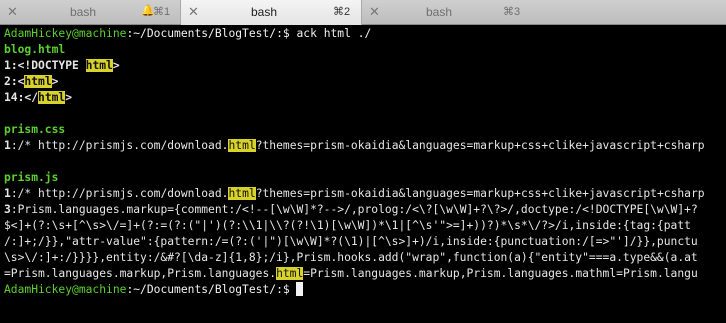 The image size is (726, 323). I want to click on line-text: :<!DOCTYPE, so click(48, 65).